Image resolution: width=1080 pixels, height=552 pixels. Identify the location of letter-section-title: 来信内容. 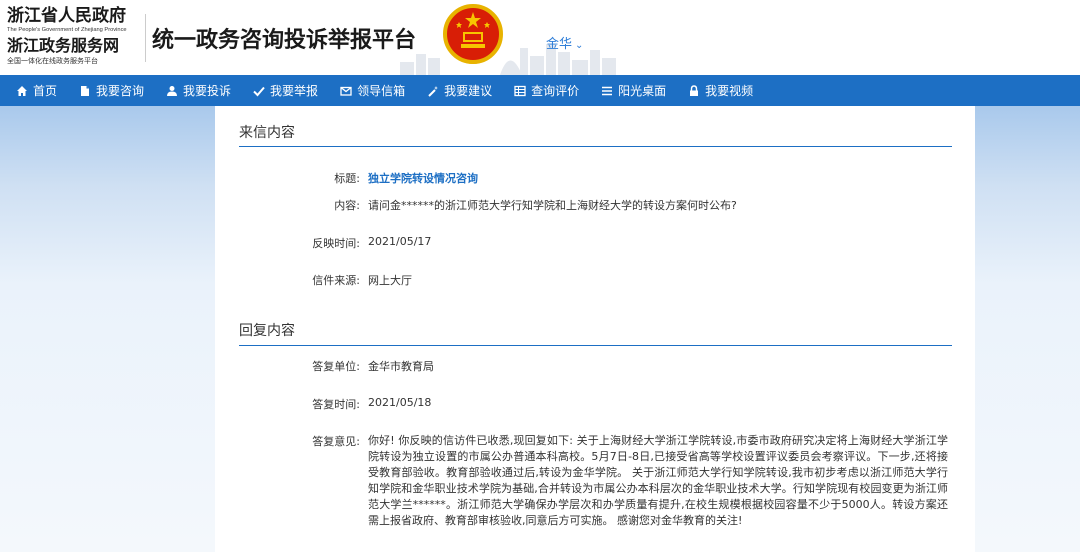
(267, 133).